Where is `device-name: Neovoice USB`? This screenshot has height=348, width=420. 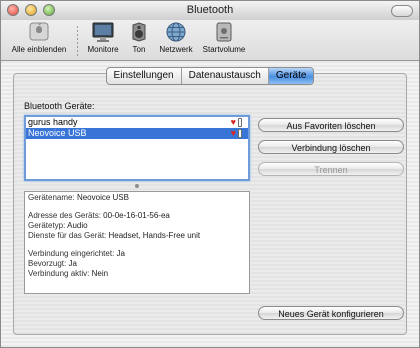
device-name: Neovoice USB is located at coordinates (57, 133).